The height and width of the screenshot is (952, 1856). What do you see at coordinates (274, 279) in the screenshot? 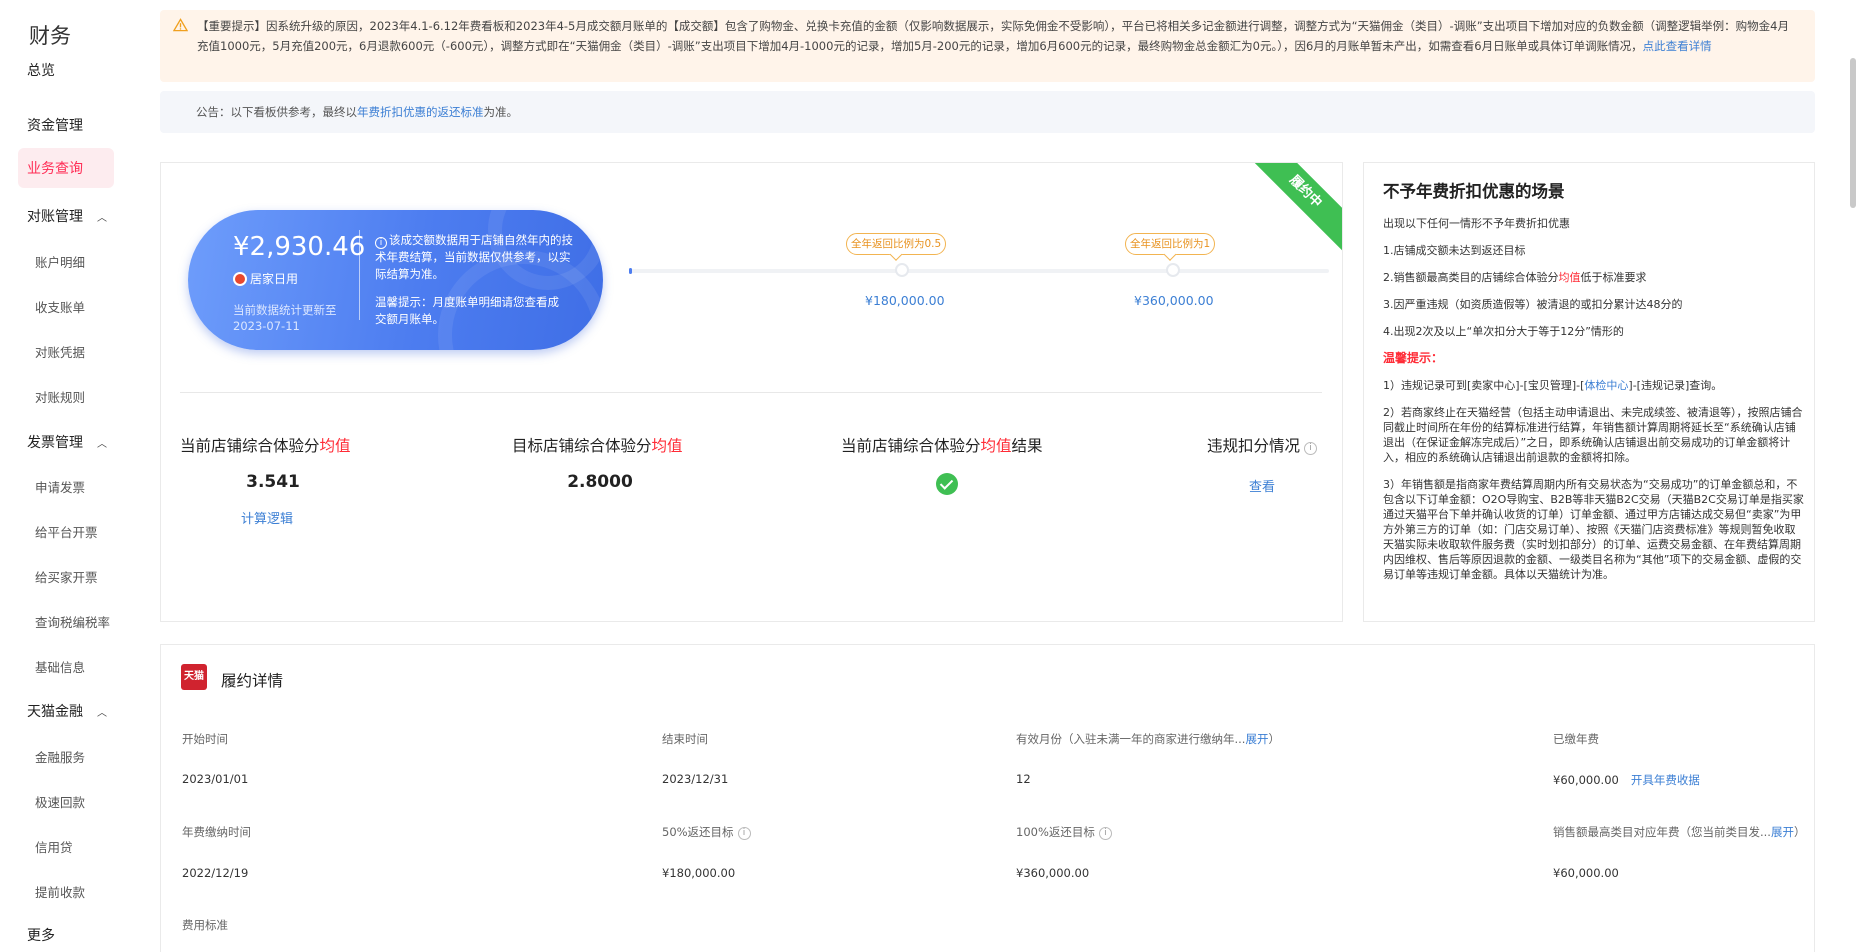
I see `shop-name: 居家日用` at bounding box center [274, 279].